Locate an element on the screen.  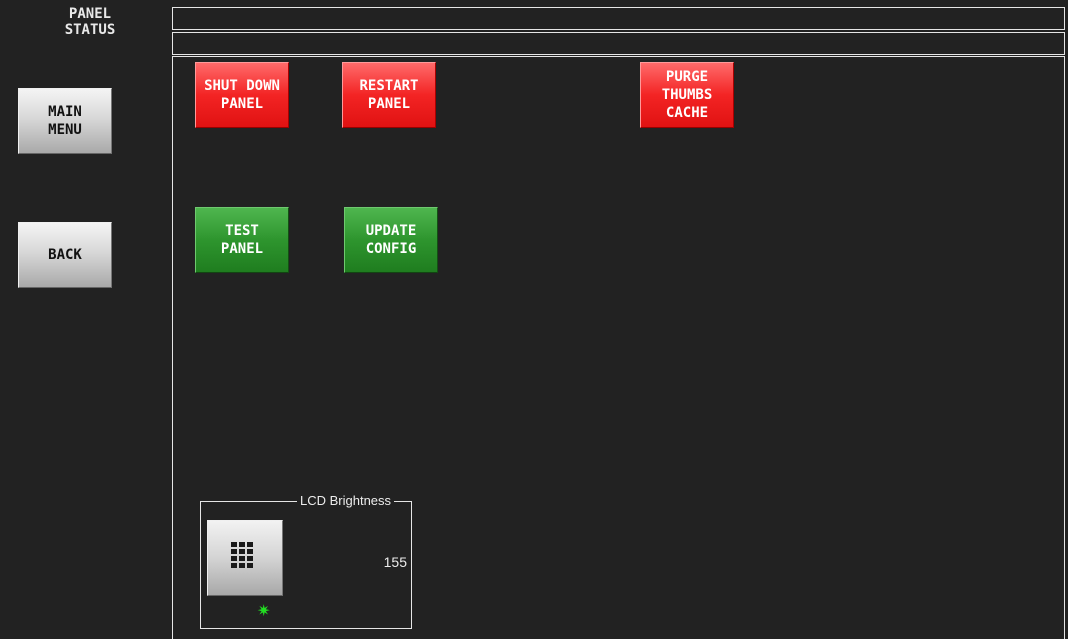
keypad-grid-icon is located at coordinates (245, 558).